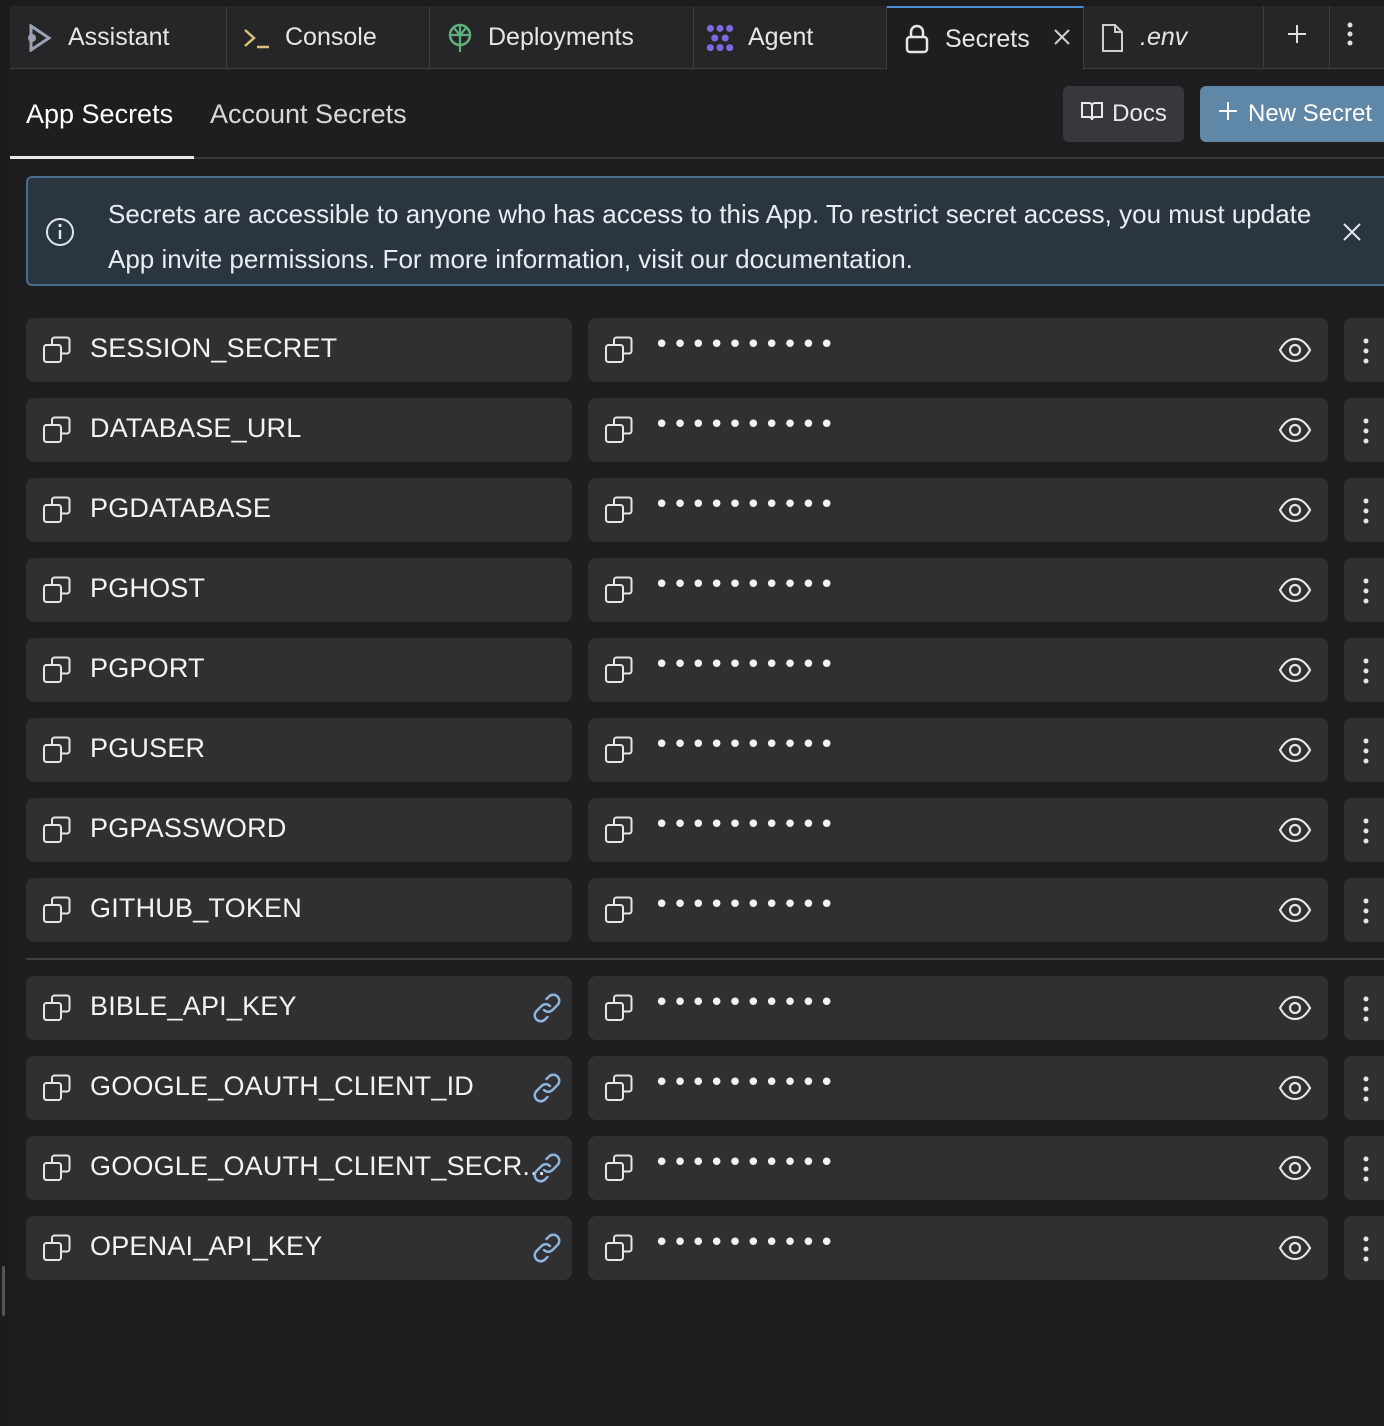 The width and height of the screenshot is (1384, 1426). What do you see at coordinates (299, 670) in the screenshot?
I see `secret-key-field: PGPORT` at bounding box center [299, 670].